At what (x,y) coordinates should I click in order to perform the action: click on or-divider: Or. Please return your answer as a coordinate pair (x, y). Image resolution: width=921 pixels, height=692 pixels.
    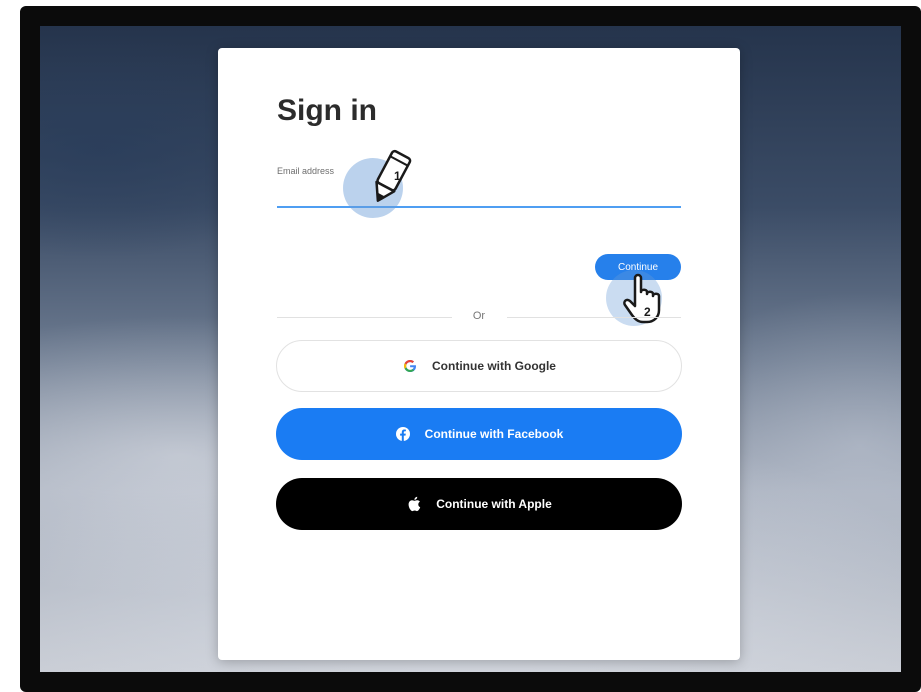
    Looking at the image, I should click on (479, 317).